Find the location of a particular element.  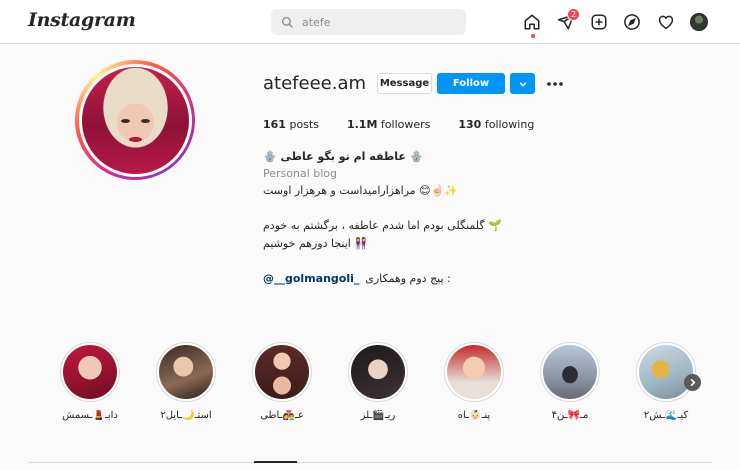

home-icon is located at coordinates (532, 22).